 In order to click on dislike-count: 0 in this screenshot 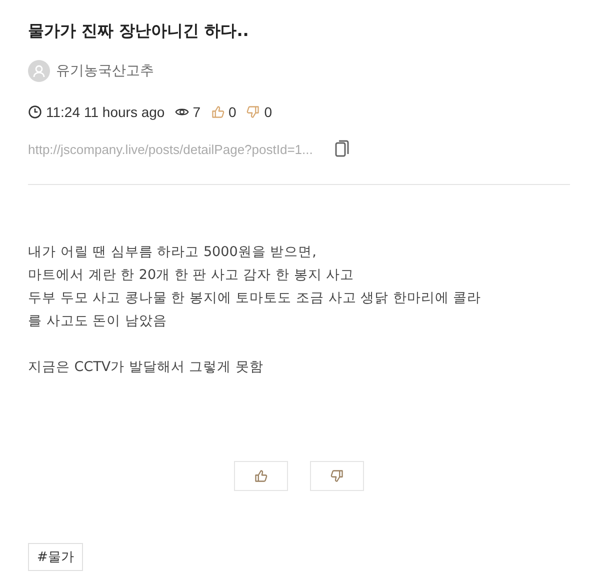, I will do `click(268, 112)`.